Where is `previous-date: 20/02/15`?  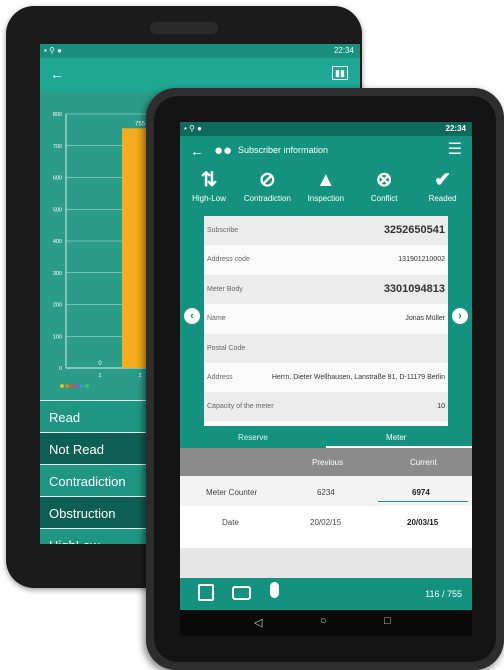
previous-date: 20/02/15 is located at coordinates (326, 522).